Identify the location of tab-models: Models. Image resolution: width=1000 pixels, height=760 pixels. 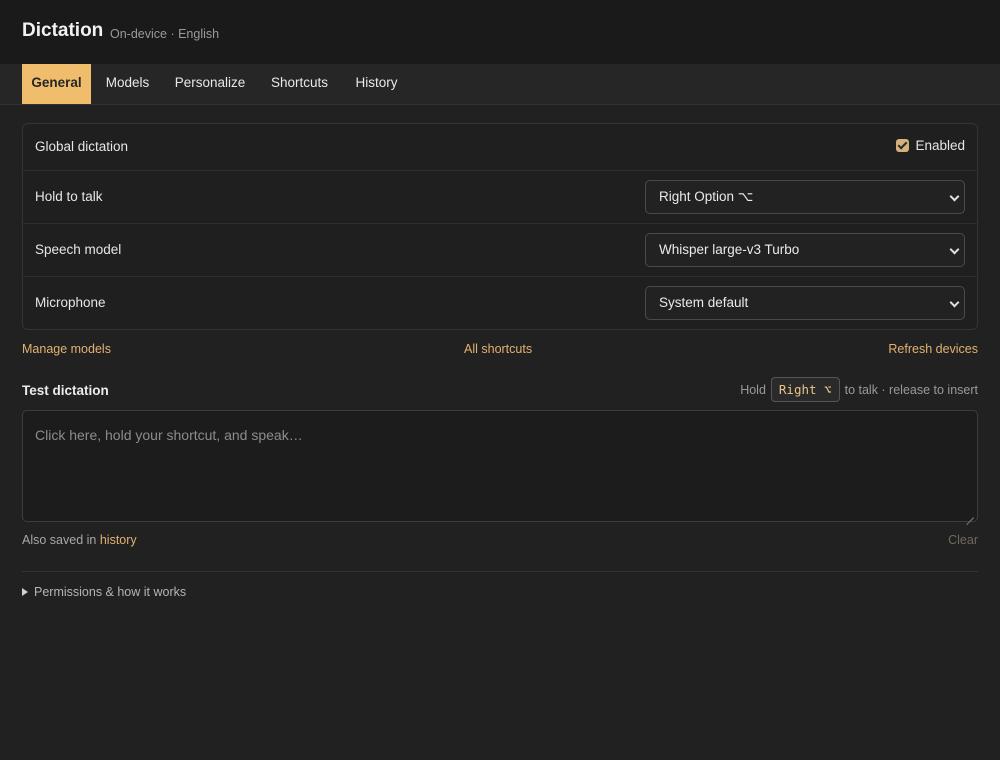
(127, 84).